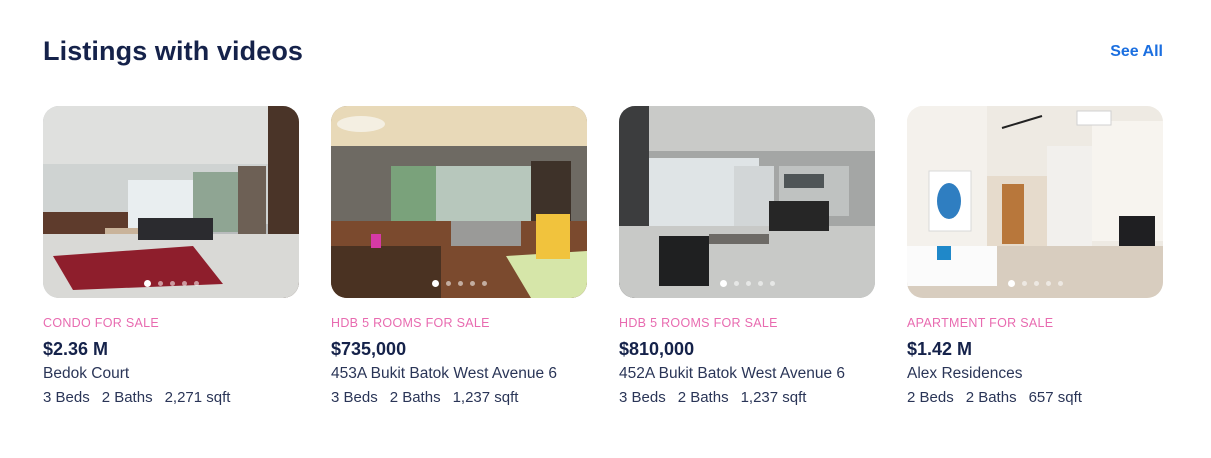 The image size is (1211, 458). I want to click on listing-specs: 2 Beds 2 Baths 657 sqft, so click(994, 397).